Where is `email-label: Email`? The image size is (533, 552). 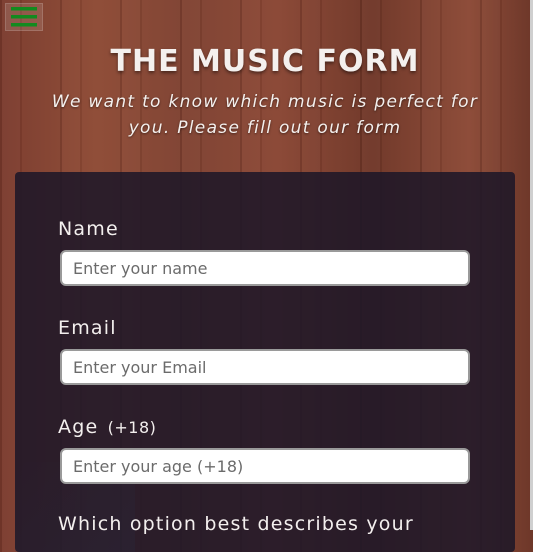 email-label: Email is located at coordinates (87, 328).